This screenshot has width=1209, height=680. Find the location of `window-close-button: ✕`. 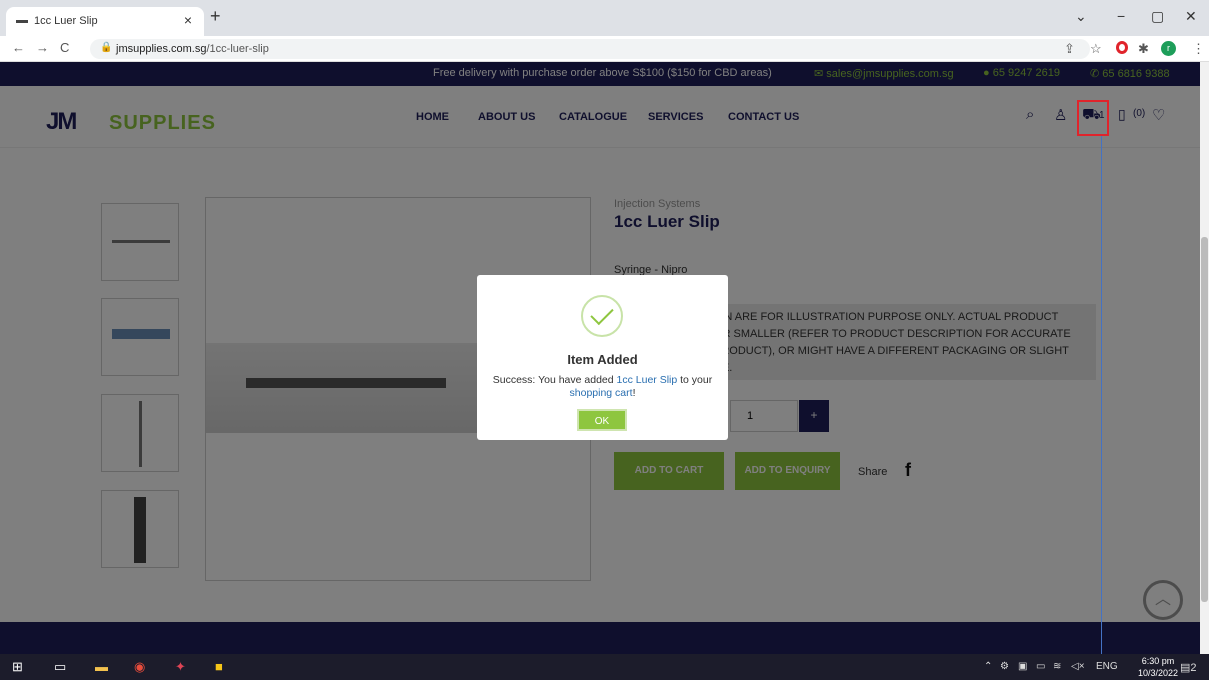

window-close-button: ✕ is located at coordinates (1191, 16).